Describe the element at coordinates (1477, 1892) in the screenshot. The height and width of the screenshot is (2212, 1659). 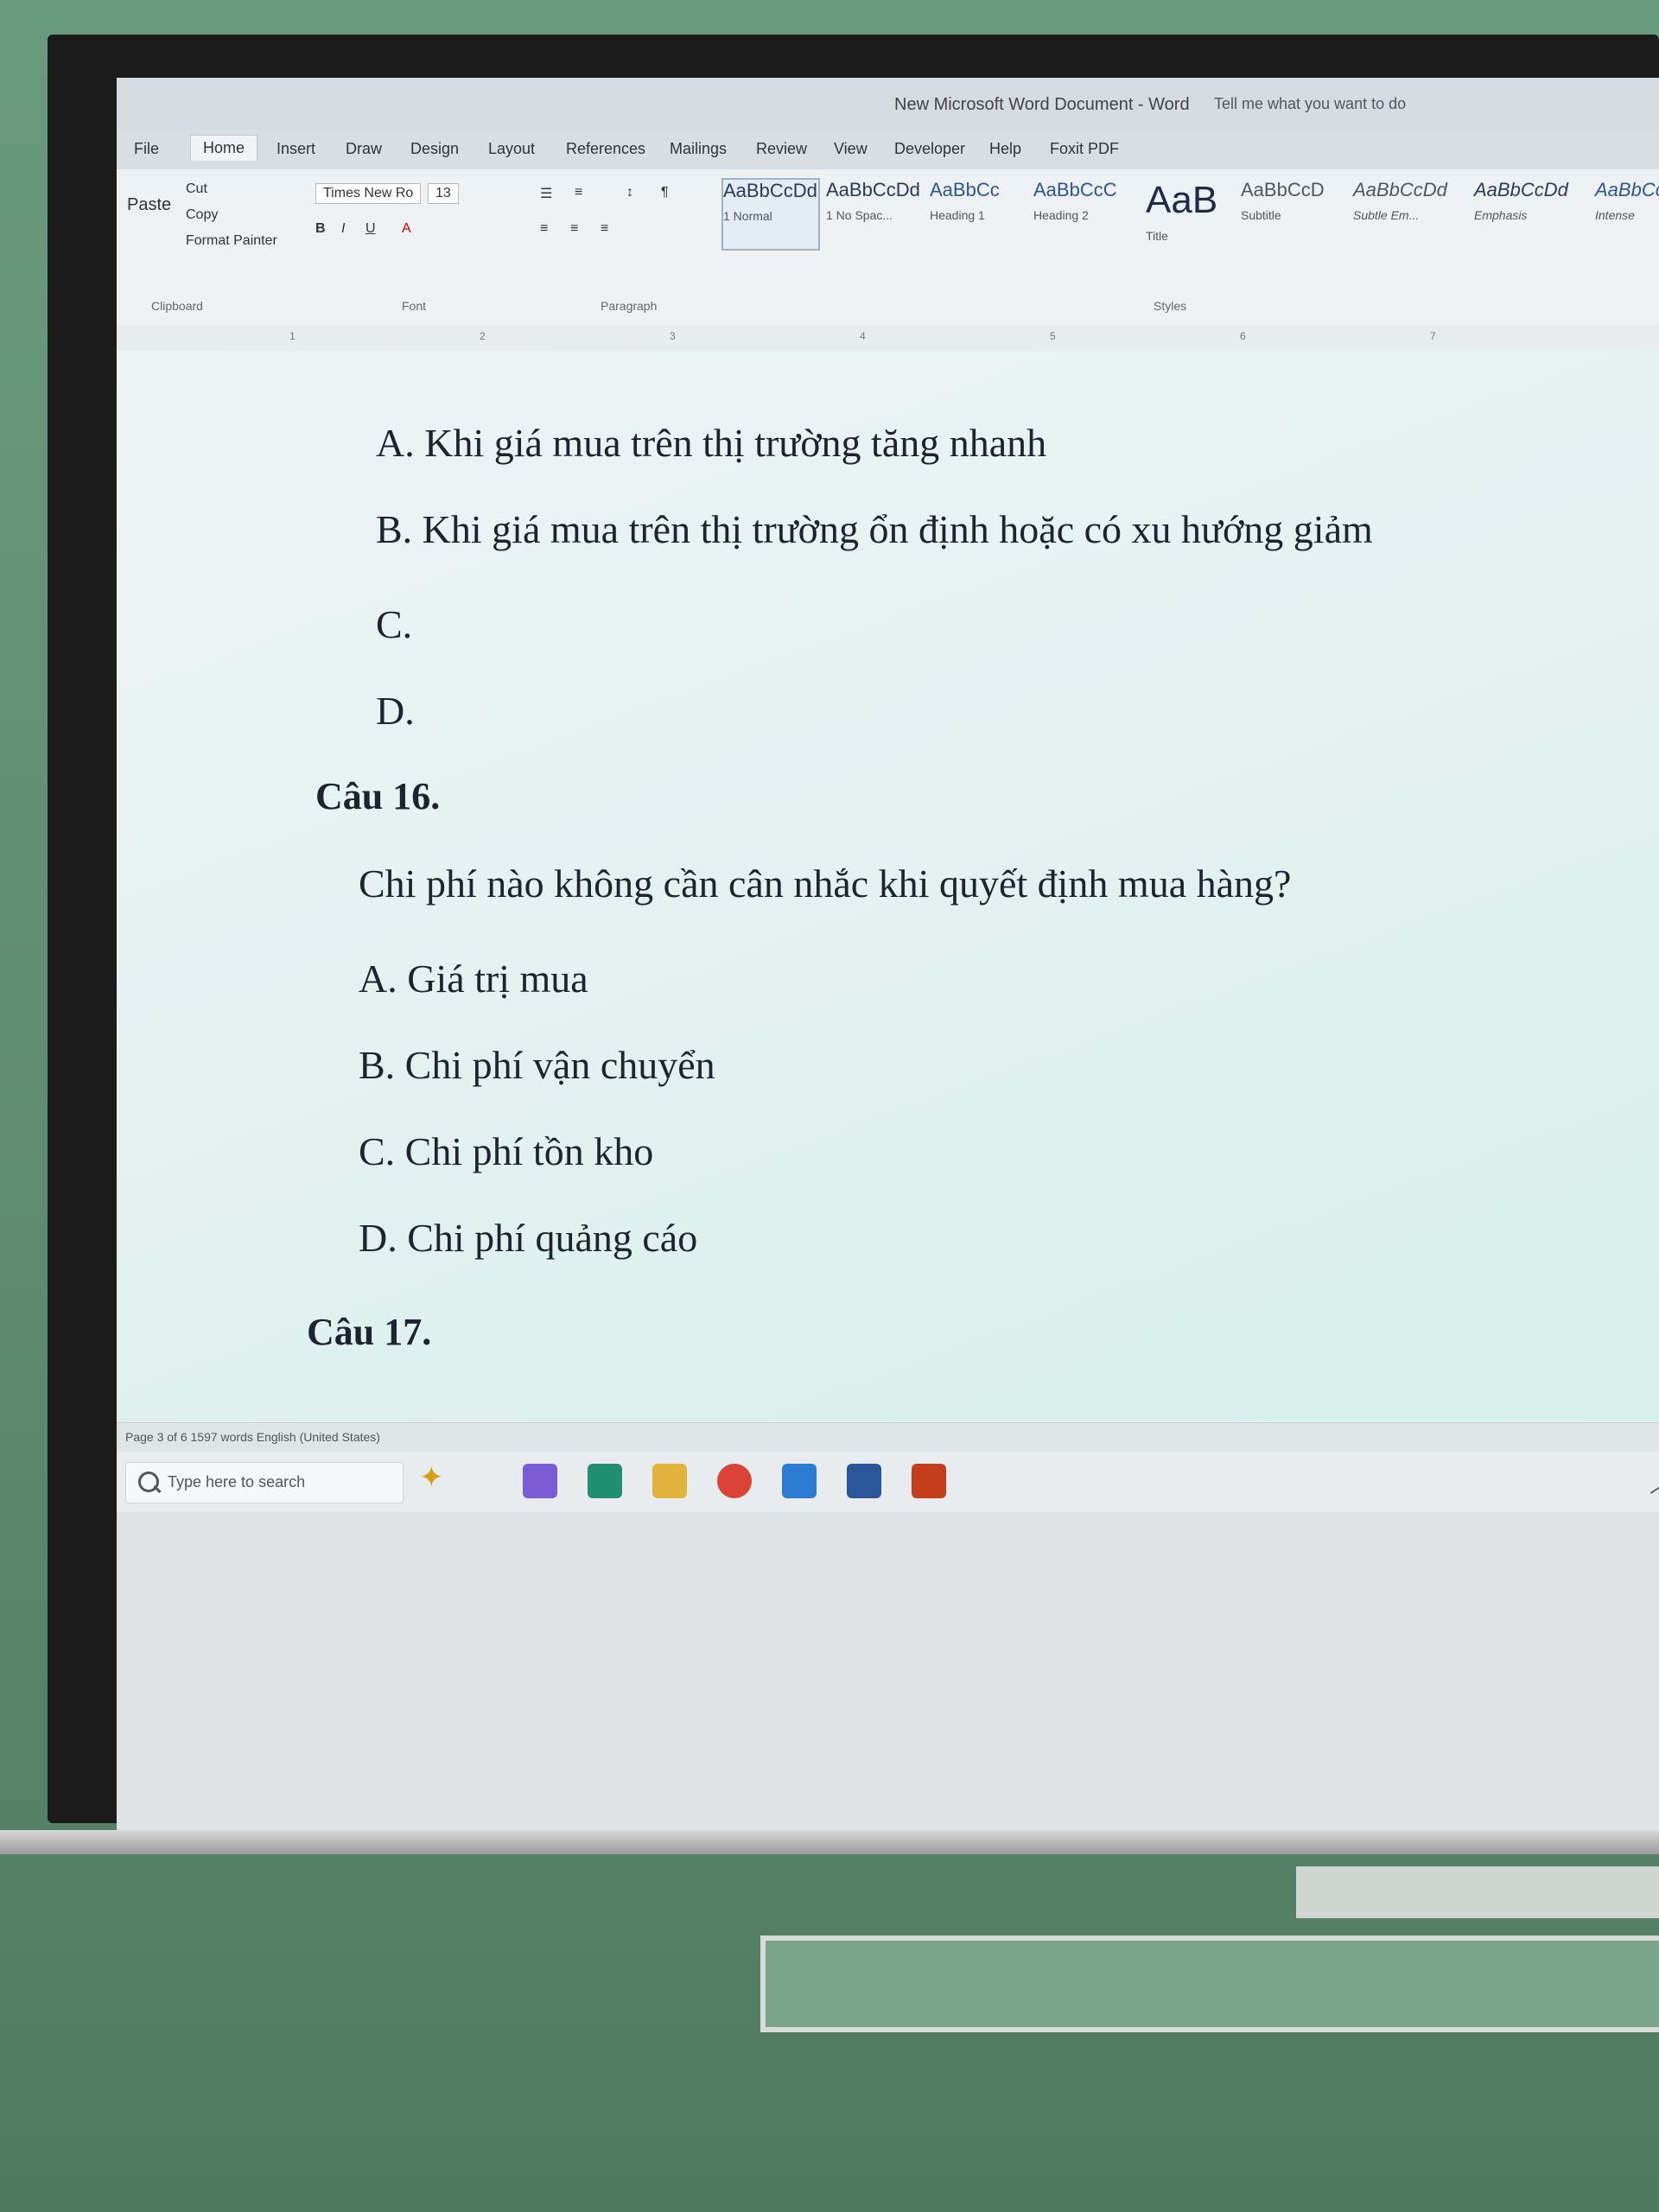
I see `board-ledge` at that location.